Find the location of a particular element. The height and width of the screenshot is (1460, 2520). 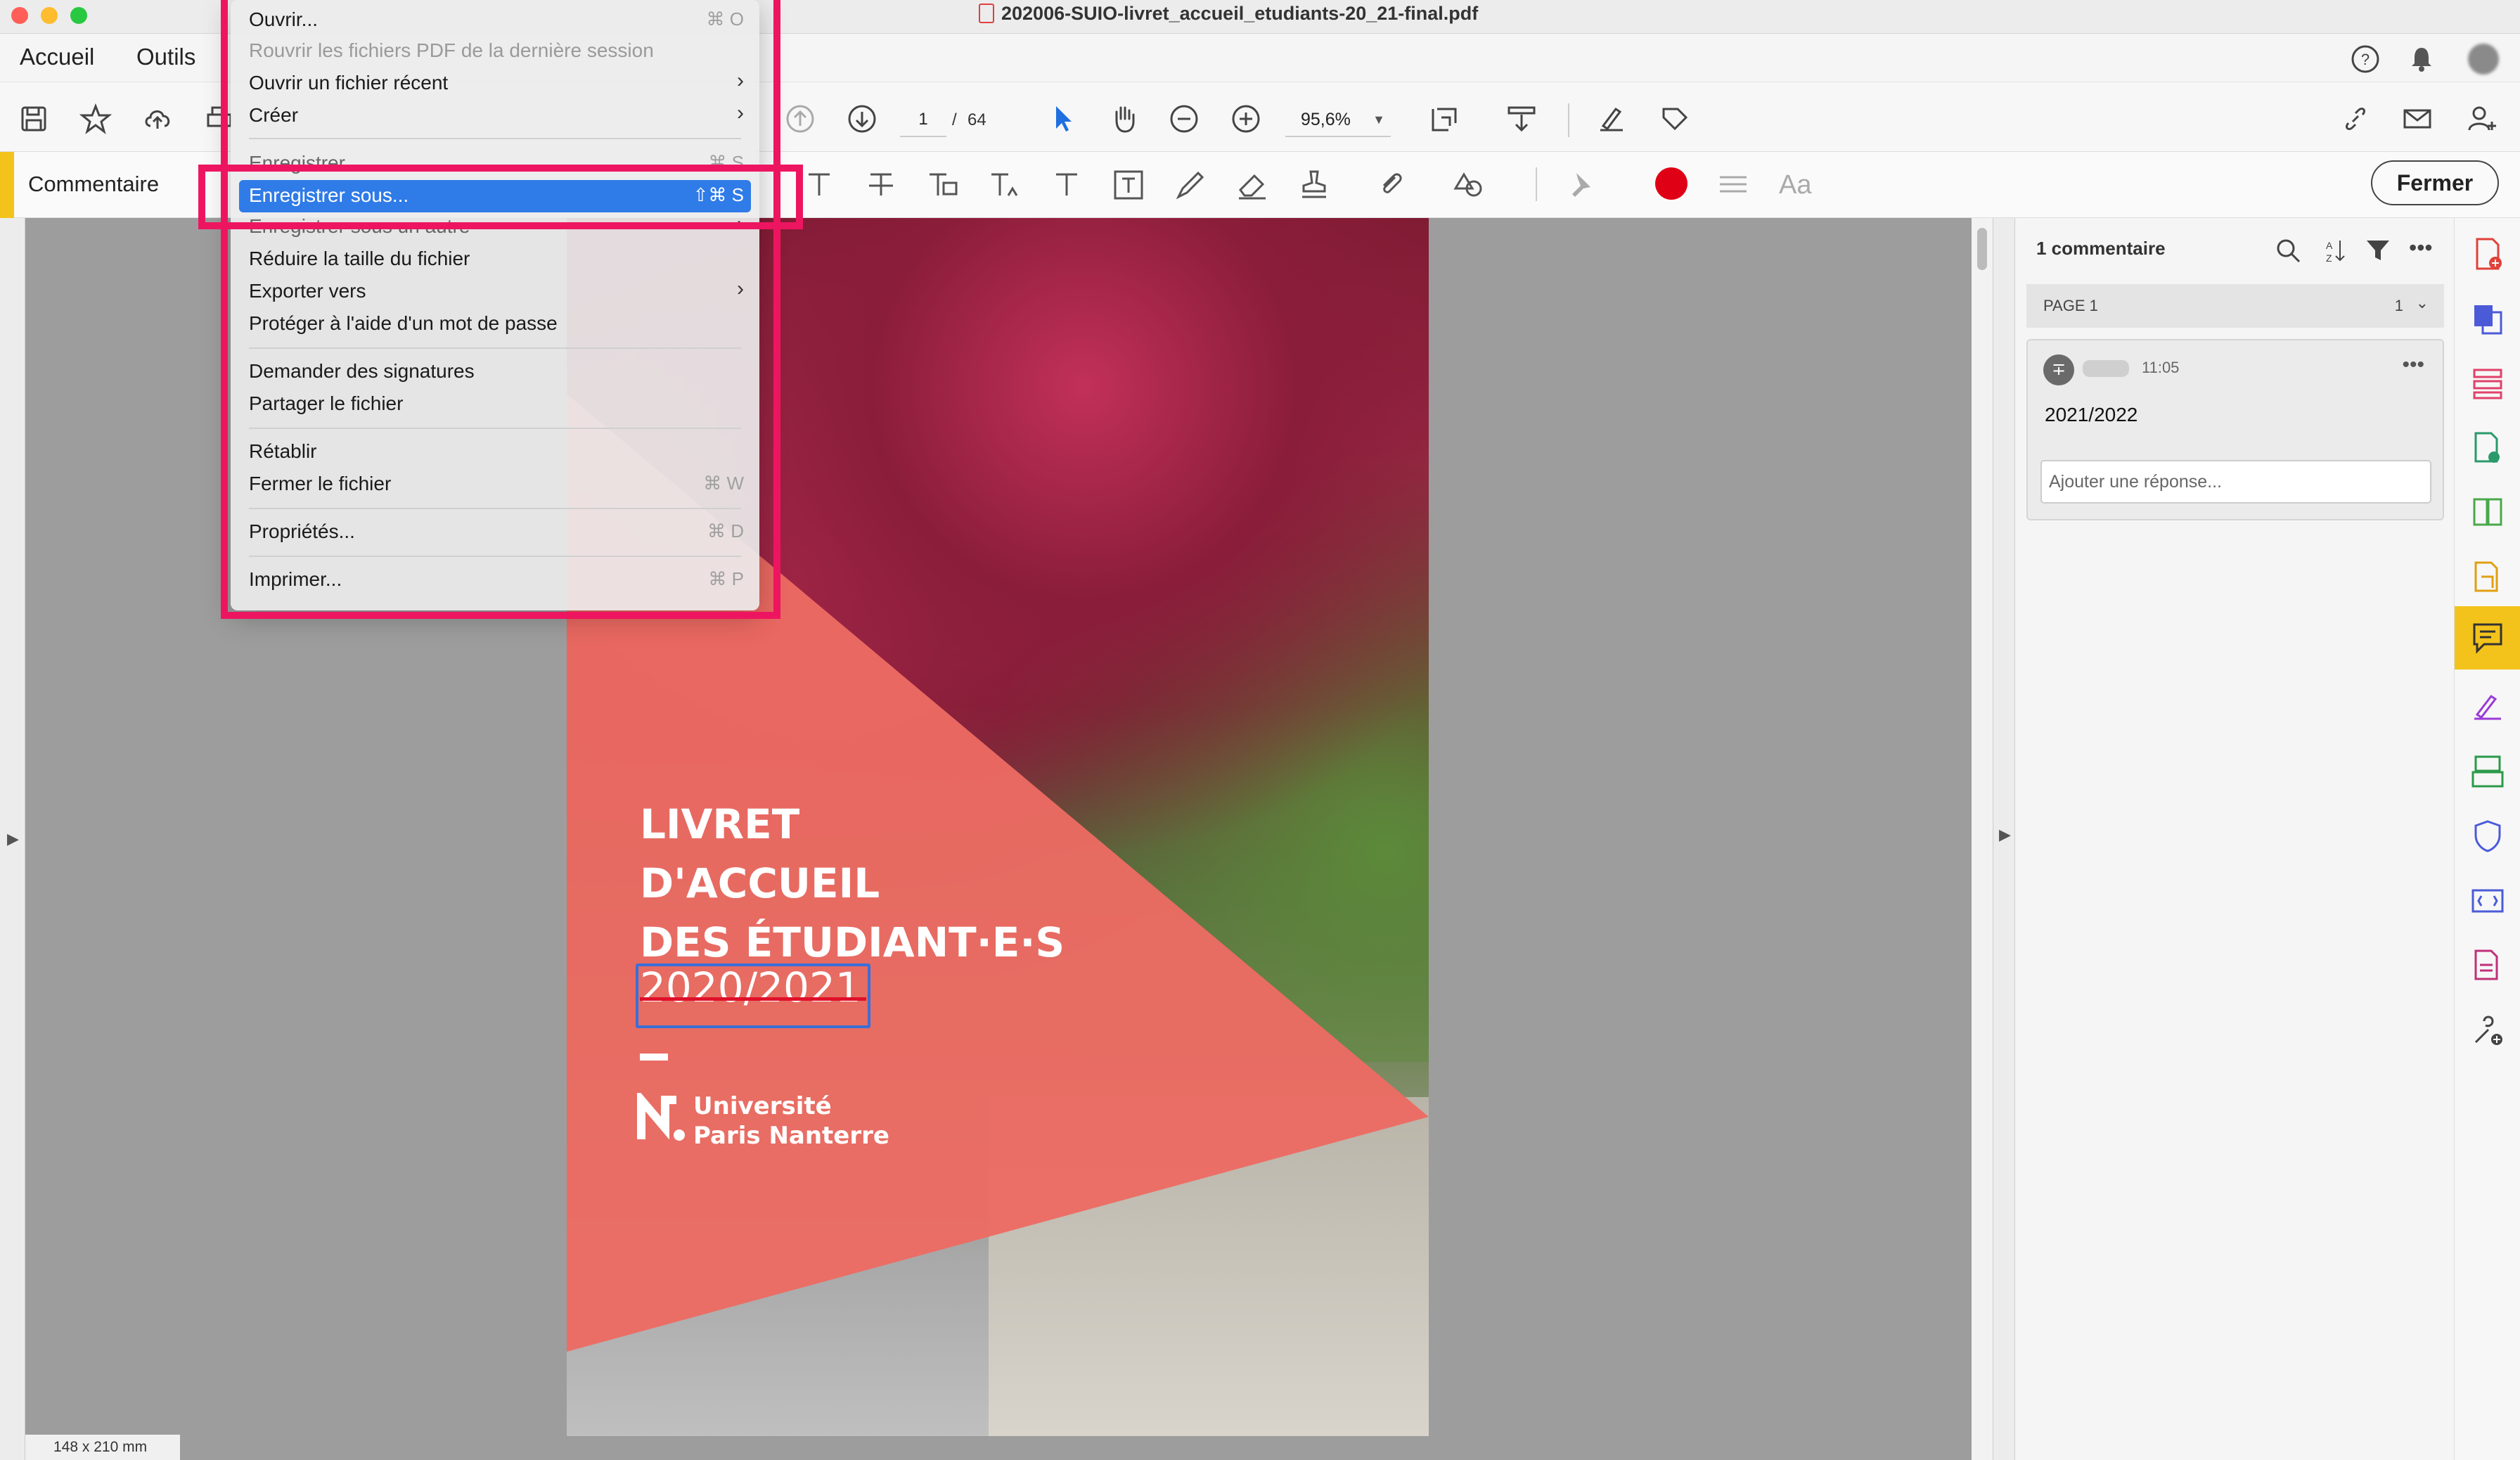

left-panel-toggle: ▶ is located at coordinates (12, 839).